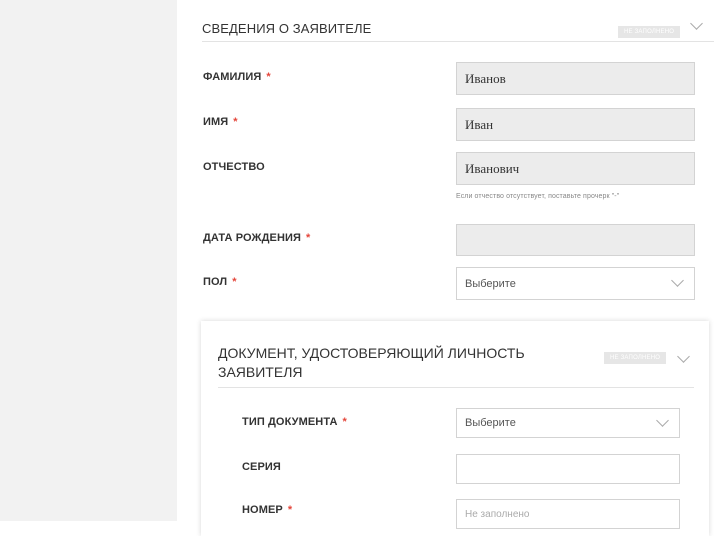  Describe the element at coordinates (257, 238) in the screenshot. I see `birth-date-label: ДАТА РОЖДЕНИЯ *` at that location.